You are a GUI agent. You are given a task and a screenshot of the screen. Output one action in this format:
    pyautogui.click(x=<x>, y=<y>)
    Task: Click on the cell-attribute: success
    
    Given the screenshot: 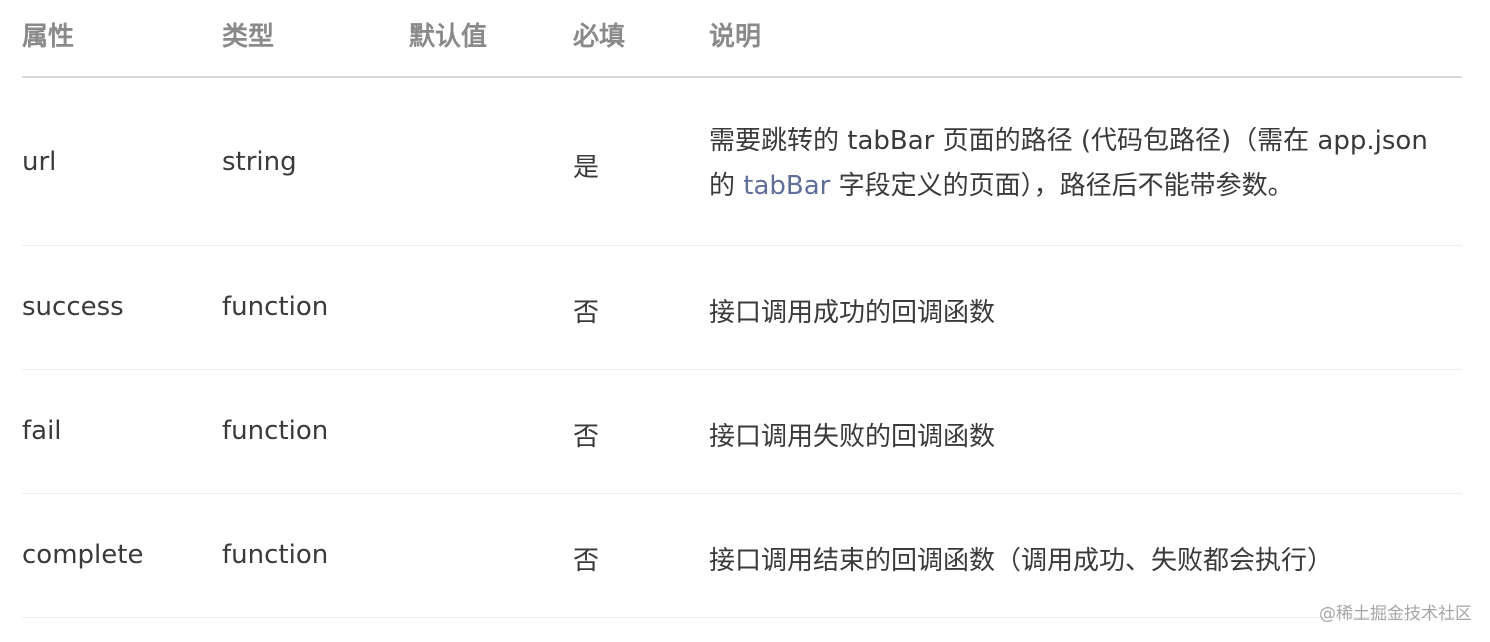 What is the action you would take?
    pyautogui.click(x=73, y=307)
    